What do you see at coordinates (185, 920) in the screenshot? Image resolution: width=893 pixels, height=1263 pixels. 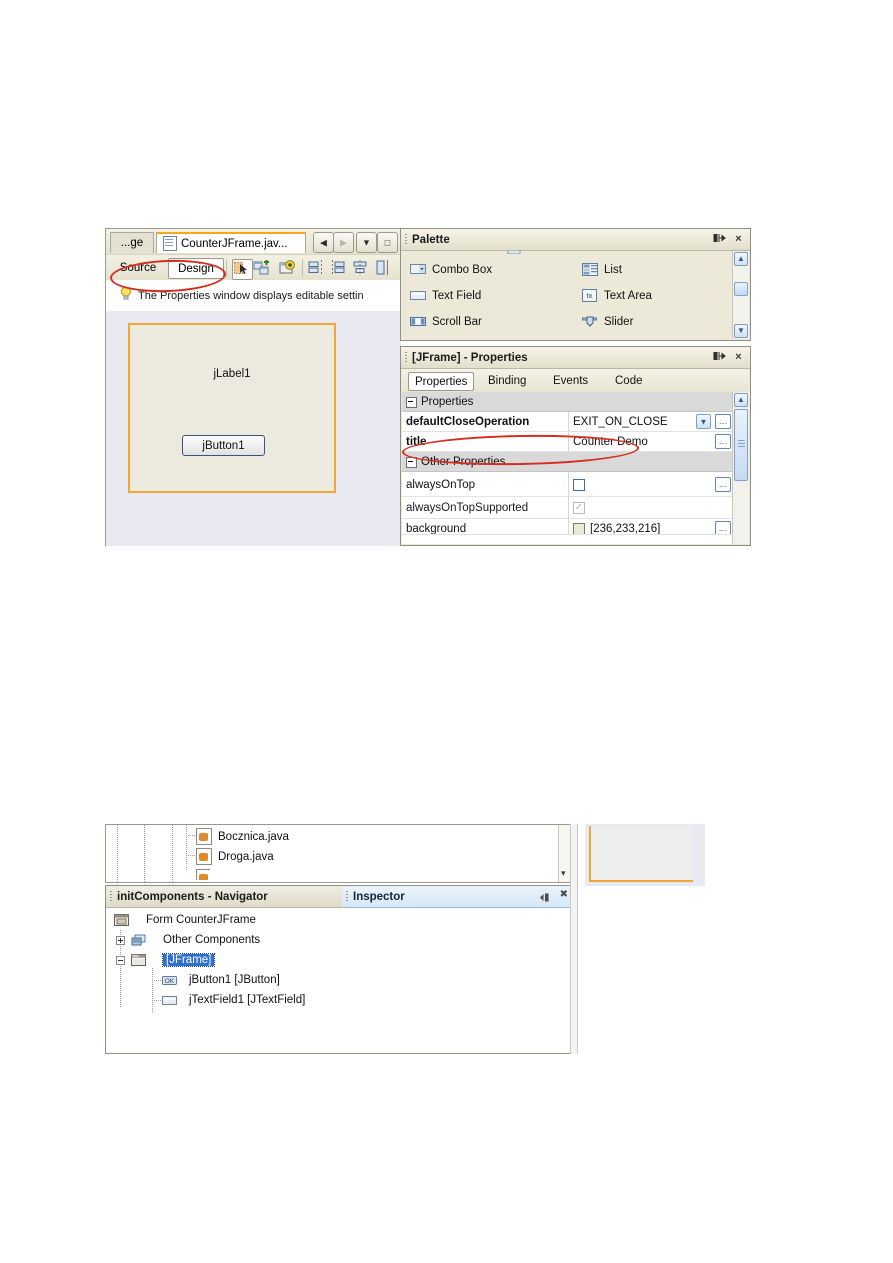 I see `tree-node-form: Form CounterJFrame` at bounding box center [185, 920].